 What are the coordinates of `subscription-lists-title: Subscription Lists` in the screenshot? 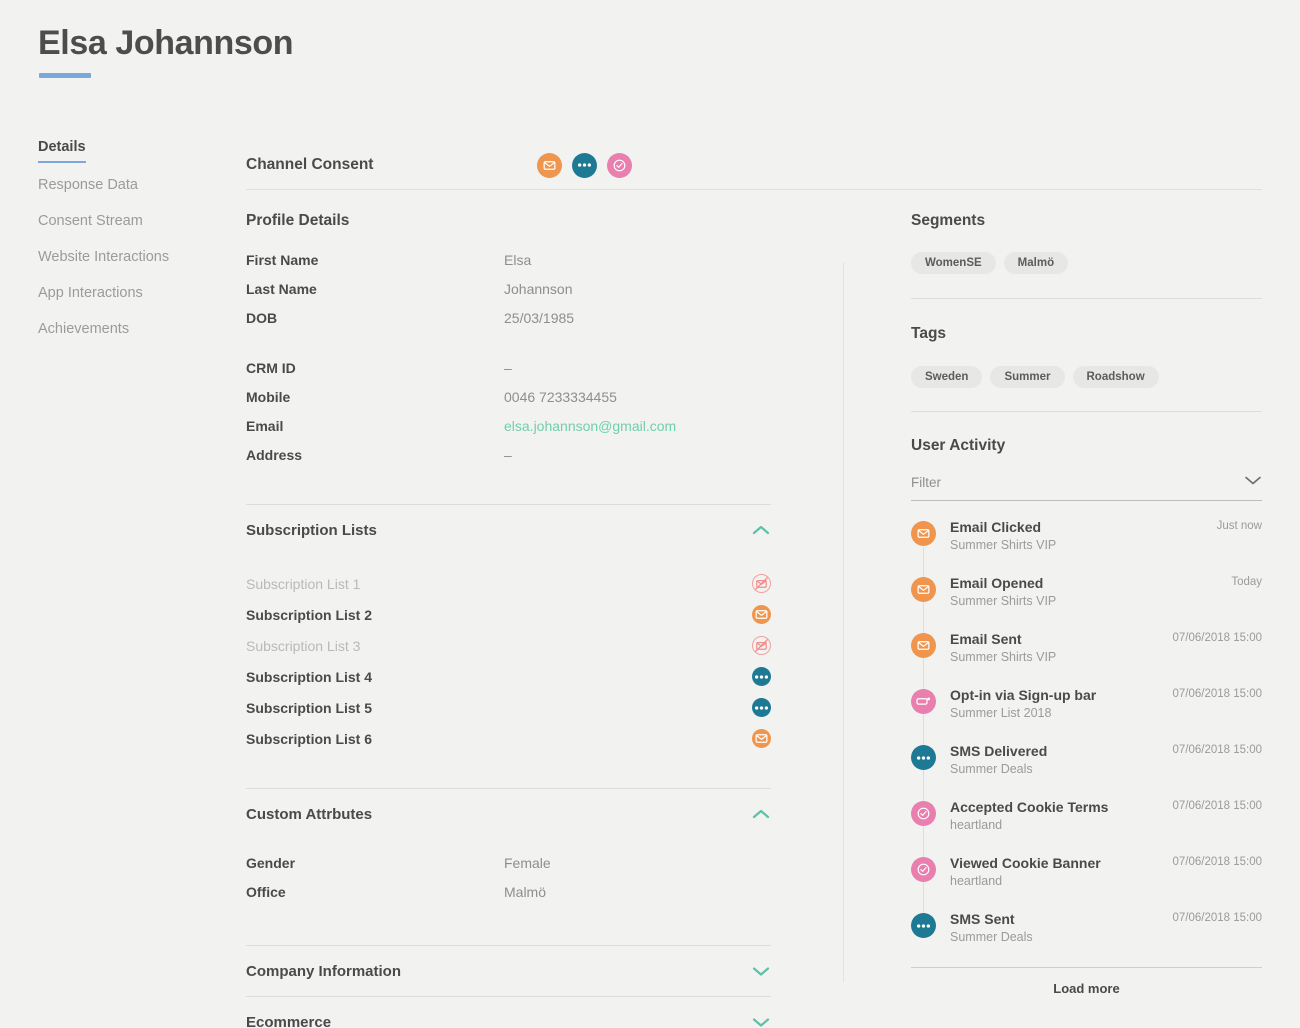 It's located at (311, 530).